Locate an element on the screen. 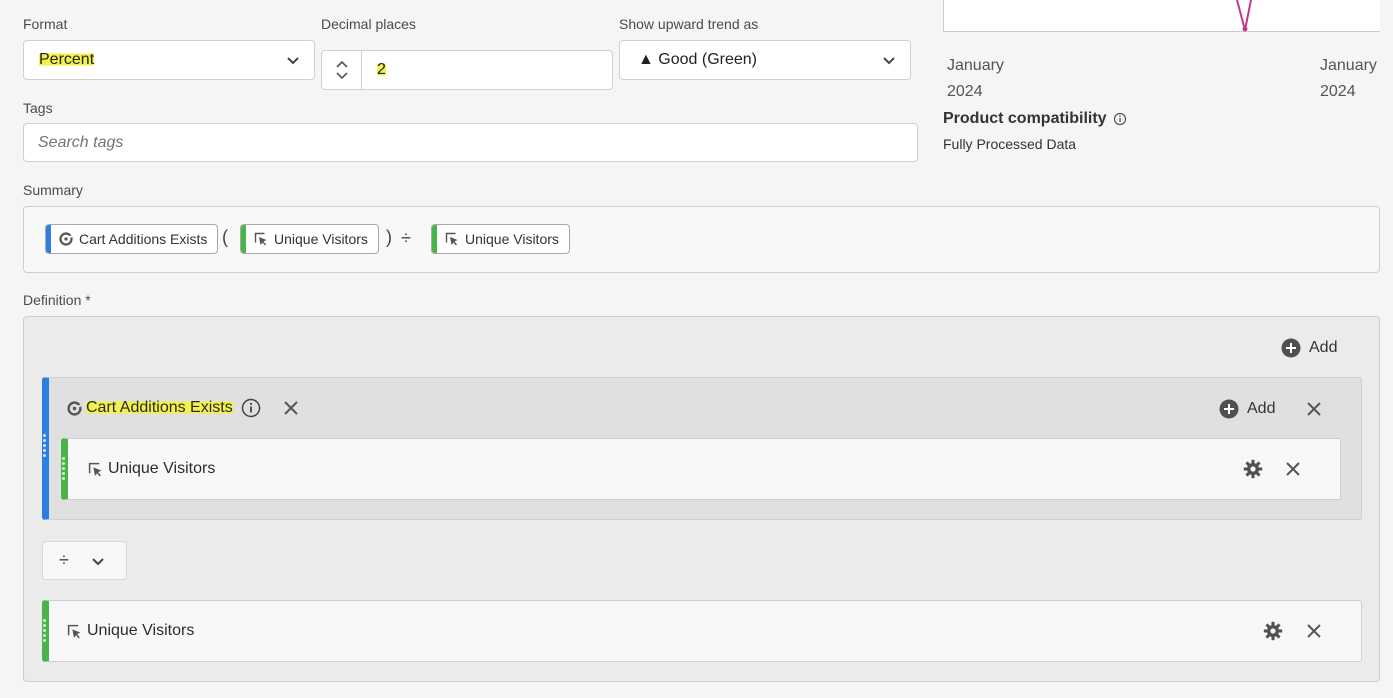 The width and height of the screenshot is (1393, 698). metric-row: Unique Visitors is located at coordinates (702, 631).